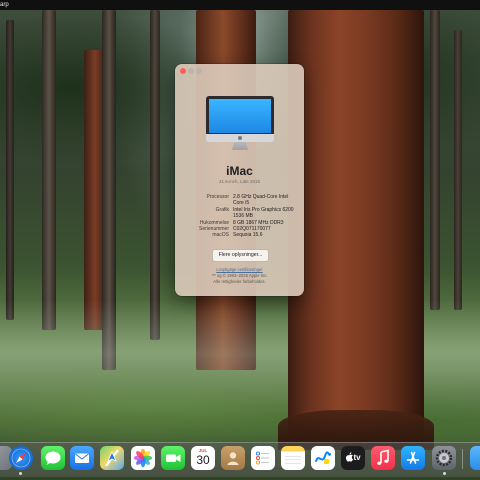 This screenshot has width=480, height=480. Describe the element at coordinates (239, 281) in the screenshot. I see `copyright-line: Alle rettigheder forbeholdes.` at that location.